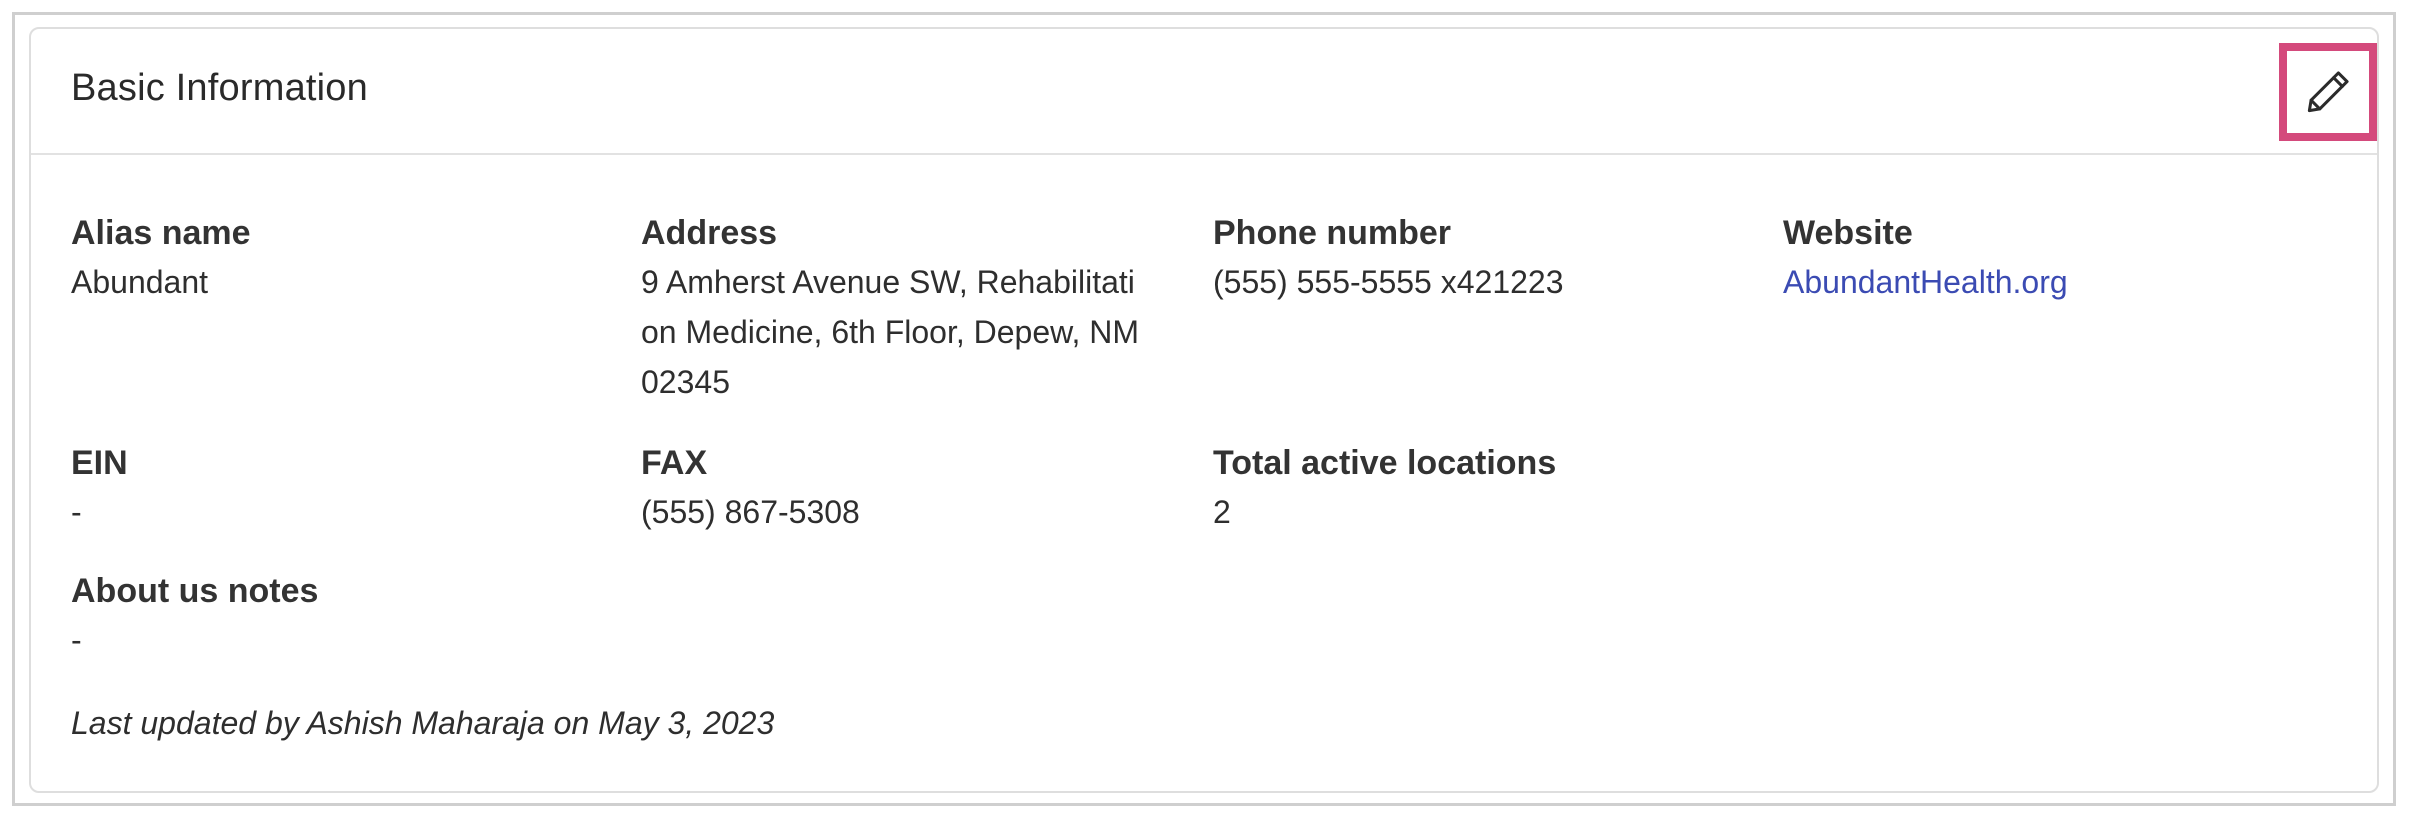 The height and width of the screenshot is (822, 2424). What do you see at coordinates (99, 463) in the screenshot?
I see `ein-label: EIN` at bounding box center [99, 463].